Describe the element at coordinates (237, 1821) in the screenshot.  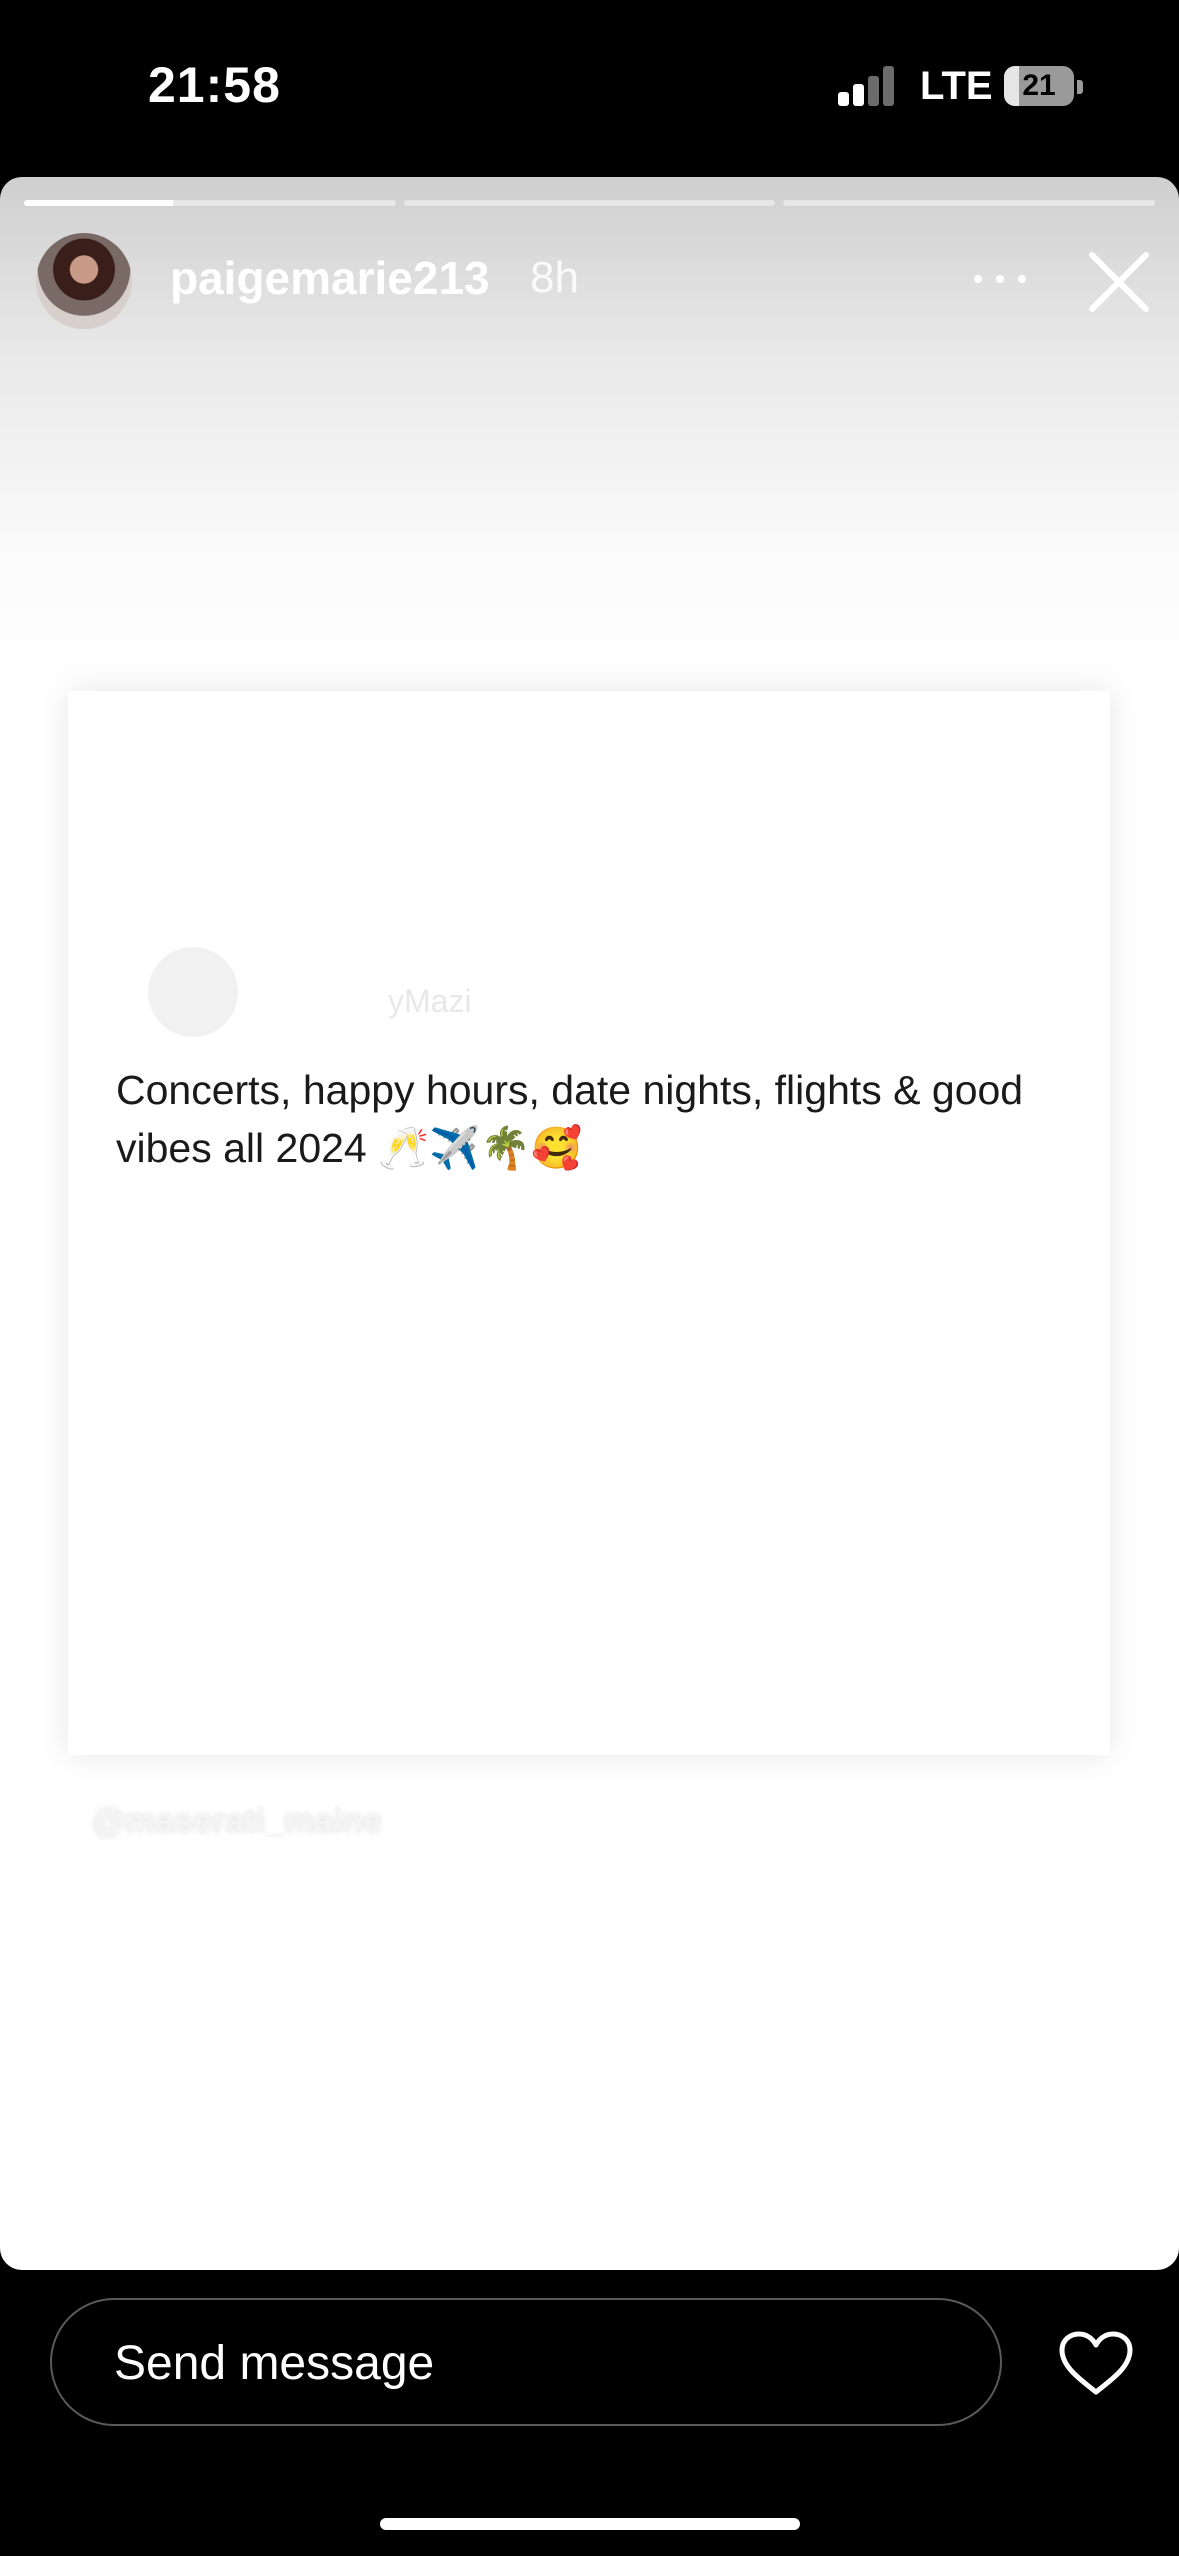
I see `mention-sticker: @maserati_maine` at that location.